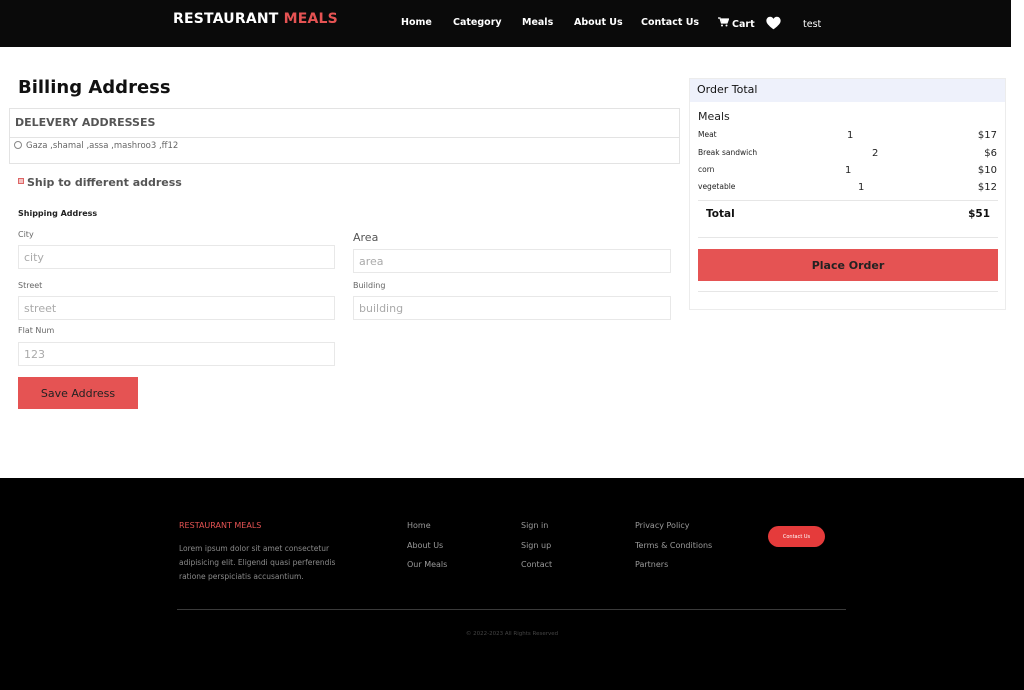  I want to click on building-label: Building, so click(369, 285).